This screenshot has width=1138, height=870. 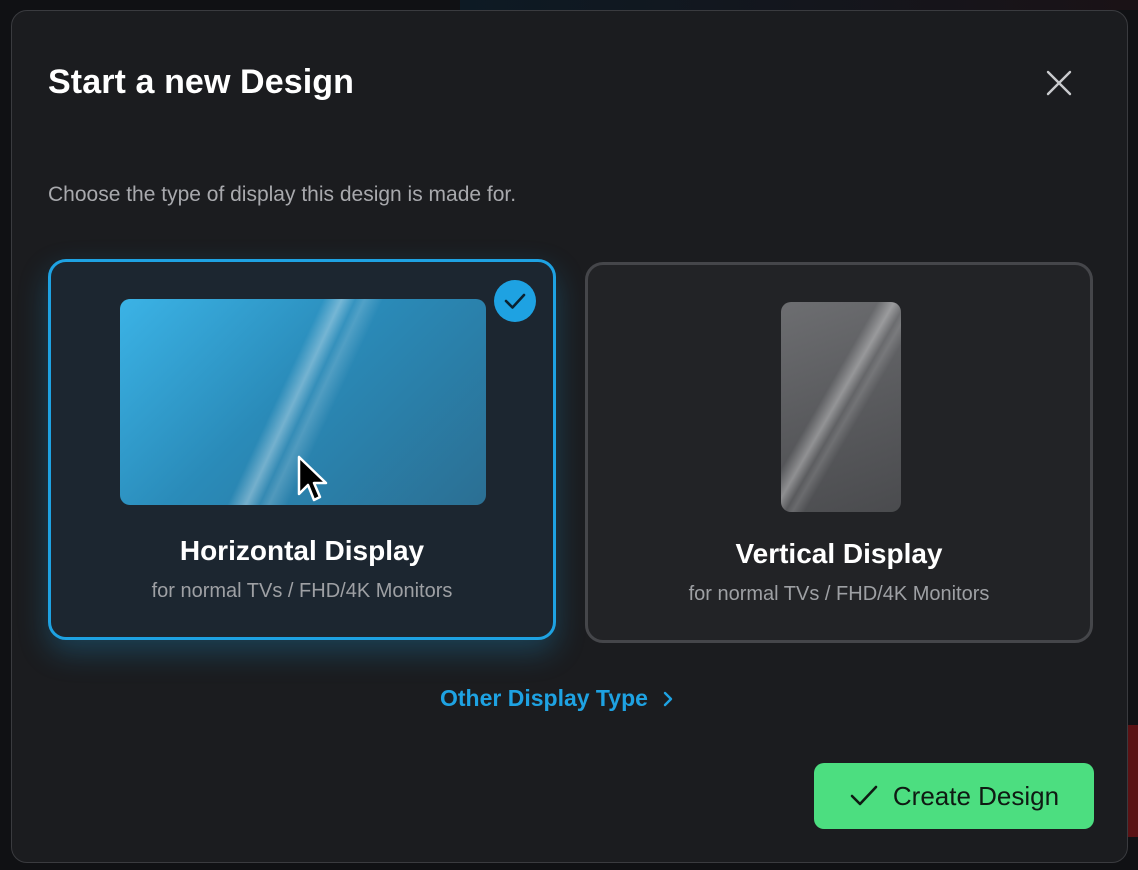 I want to click on mouse-cursor-icon, so click(x=312, y=478).